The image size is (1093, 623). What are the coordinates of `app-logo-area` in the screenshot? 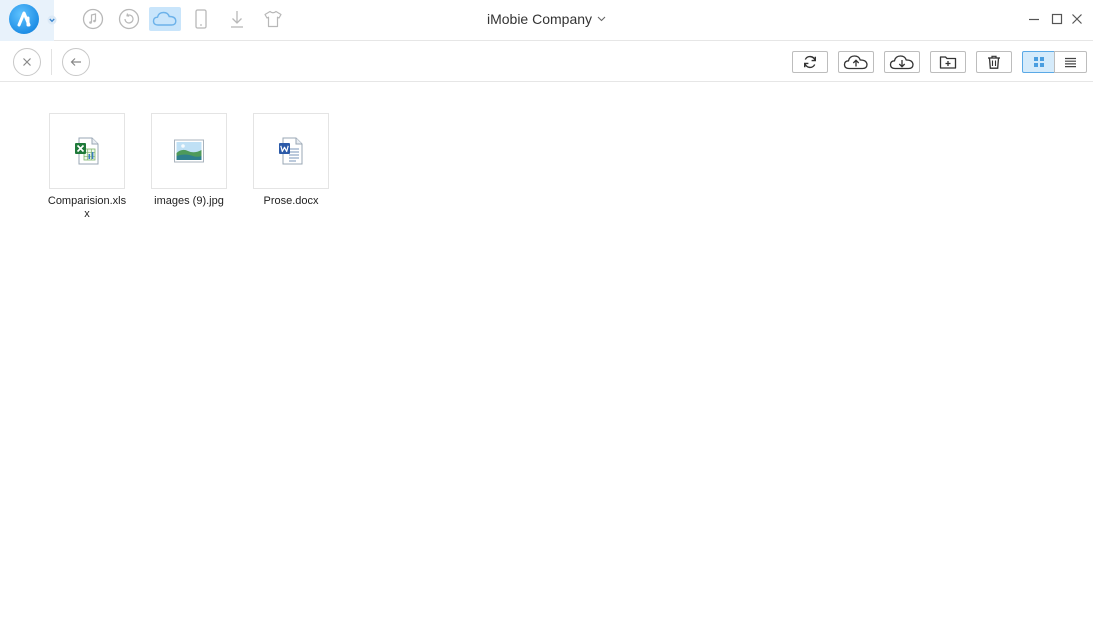 It's located at (28, 20).